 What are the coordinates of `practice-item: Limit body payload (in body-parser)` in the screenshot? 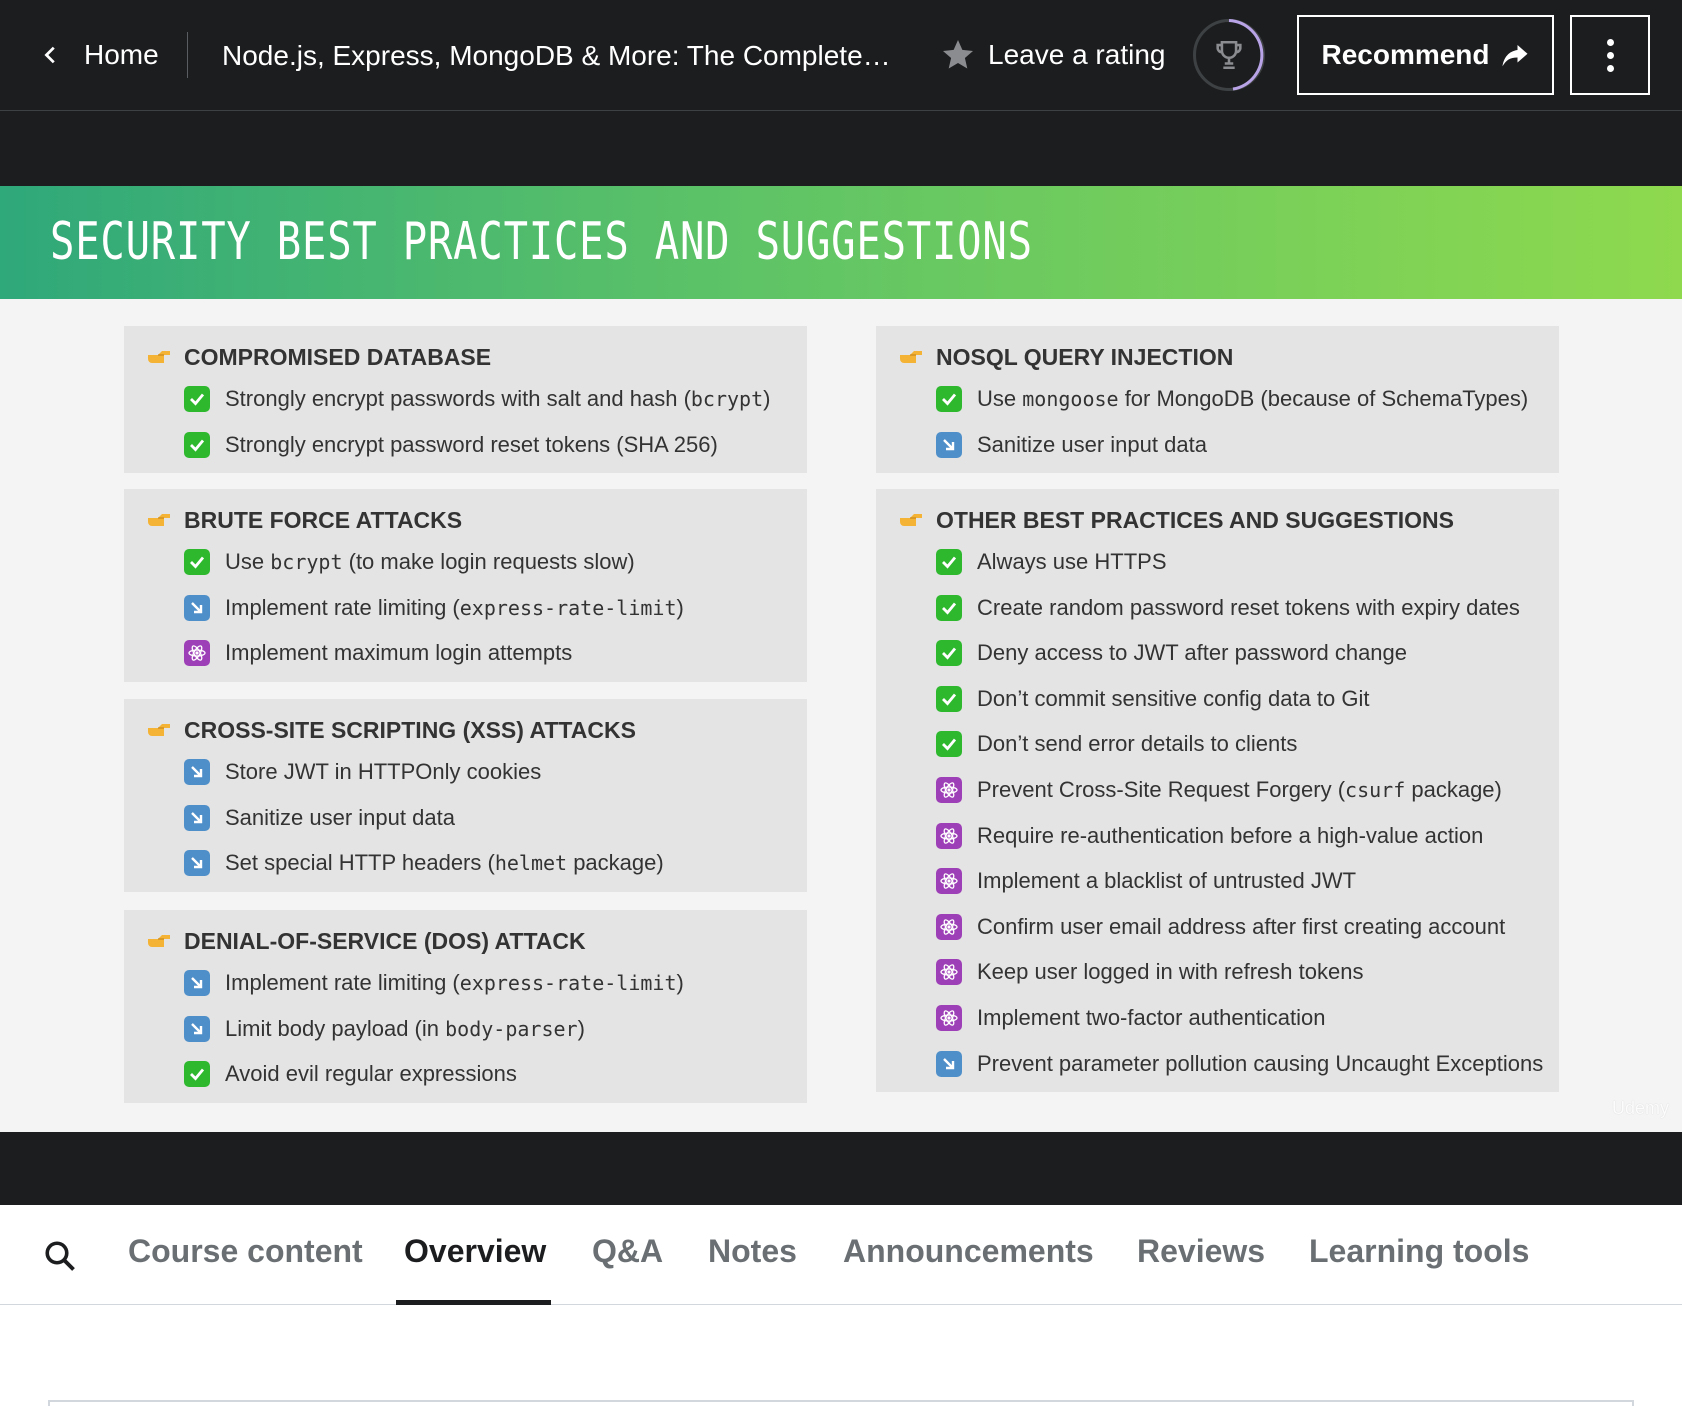 It's located at (384, 1028).